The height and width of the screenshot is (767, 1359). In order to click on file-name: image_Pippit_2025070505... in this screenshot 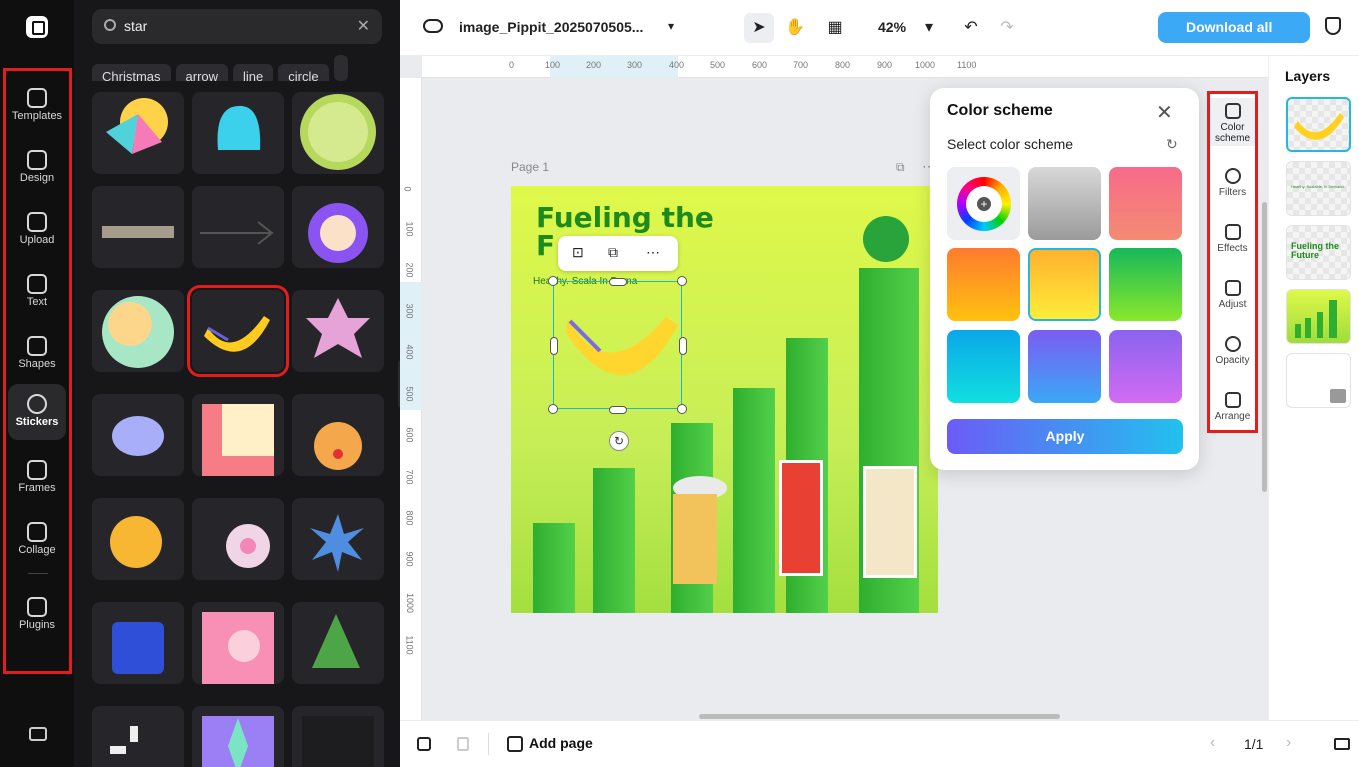, I will do `click(551, 27)`.